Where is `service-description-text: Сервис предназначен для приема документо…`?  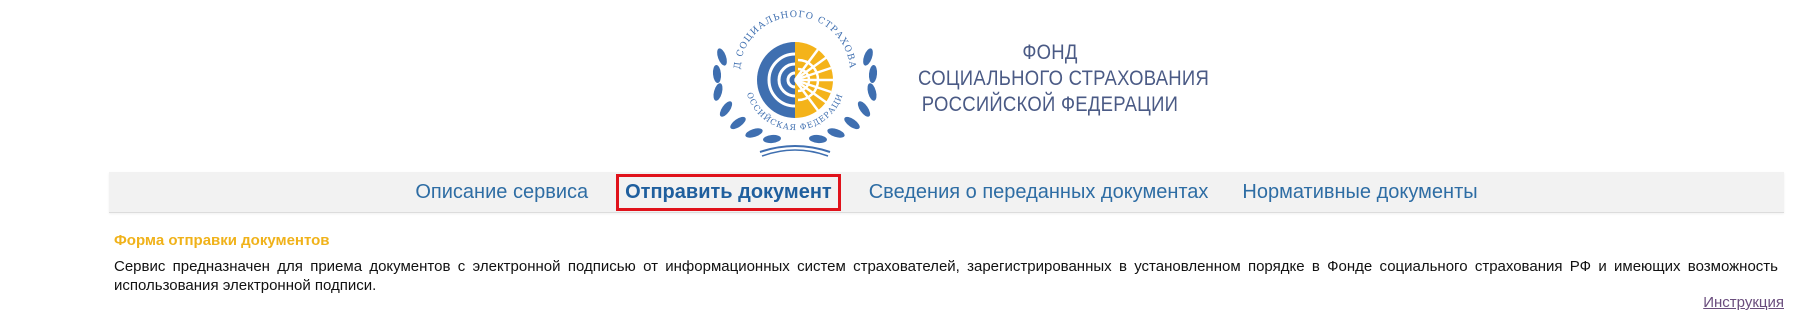
service-description-text: Сервис предназначен для приема документо… is located at coordinates (946, 276).